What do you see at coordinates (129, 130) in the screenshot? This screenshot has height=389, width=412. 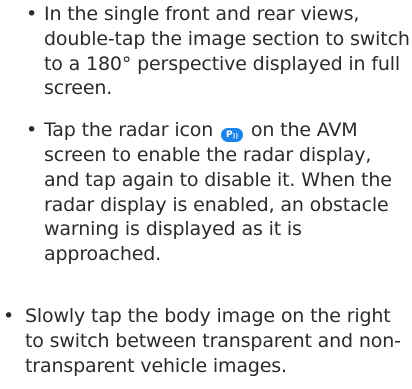 I see `radar-instruction-text-before: Tap the radar icon` at bounding box center [129, 130].